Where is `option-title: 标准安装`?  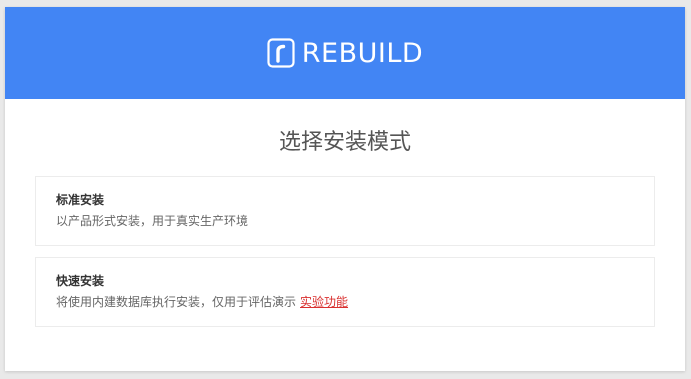 option-title: 标准安装 is located at coordinates (80, 200).